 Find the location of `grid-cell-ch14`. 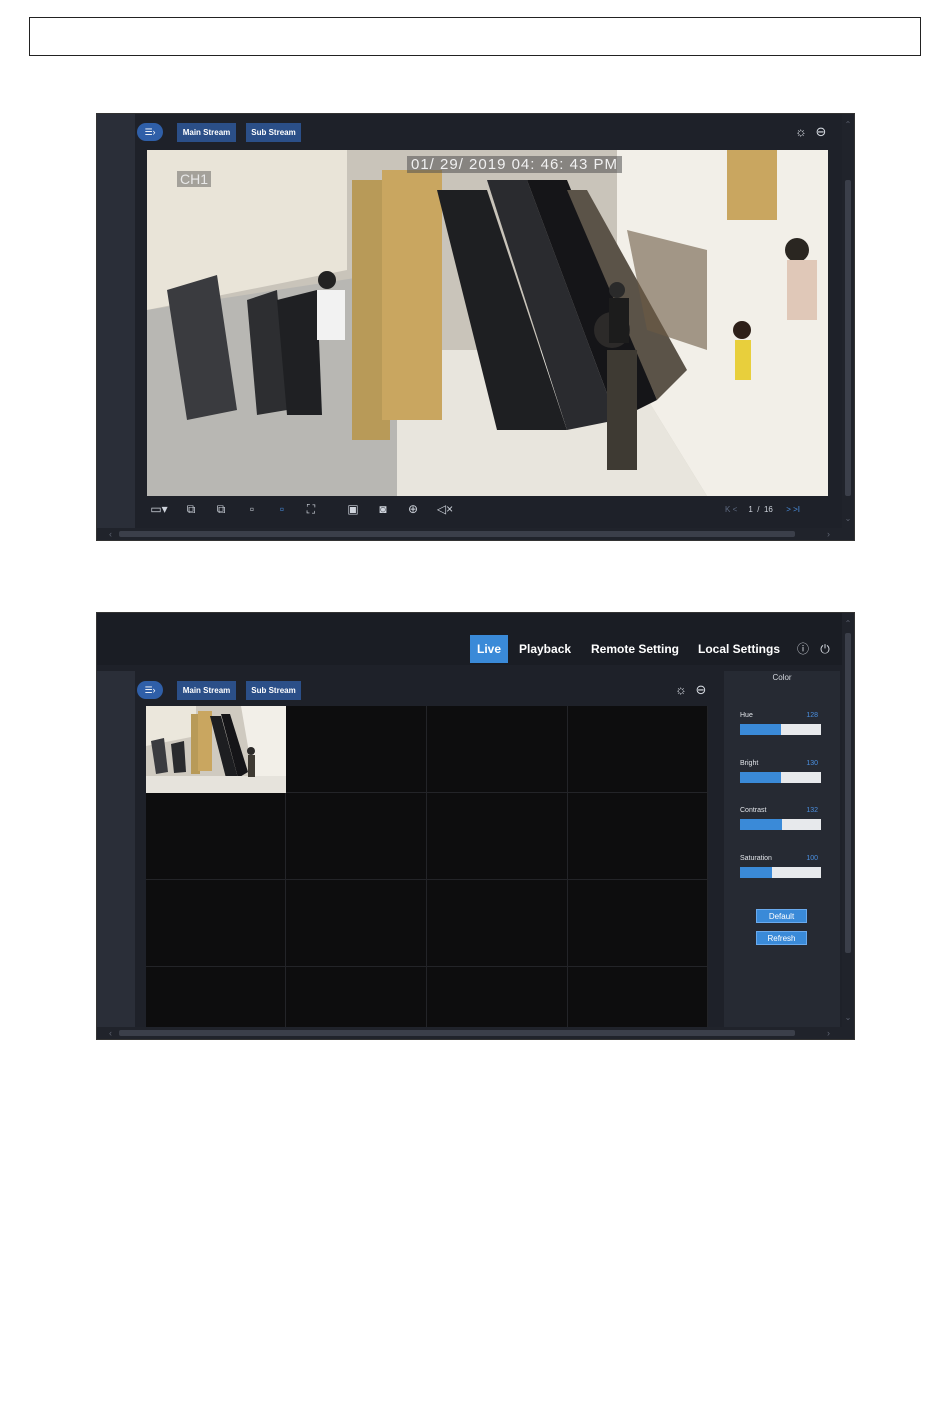

grid-cell-ch14 is located at coordinates (356, 998).